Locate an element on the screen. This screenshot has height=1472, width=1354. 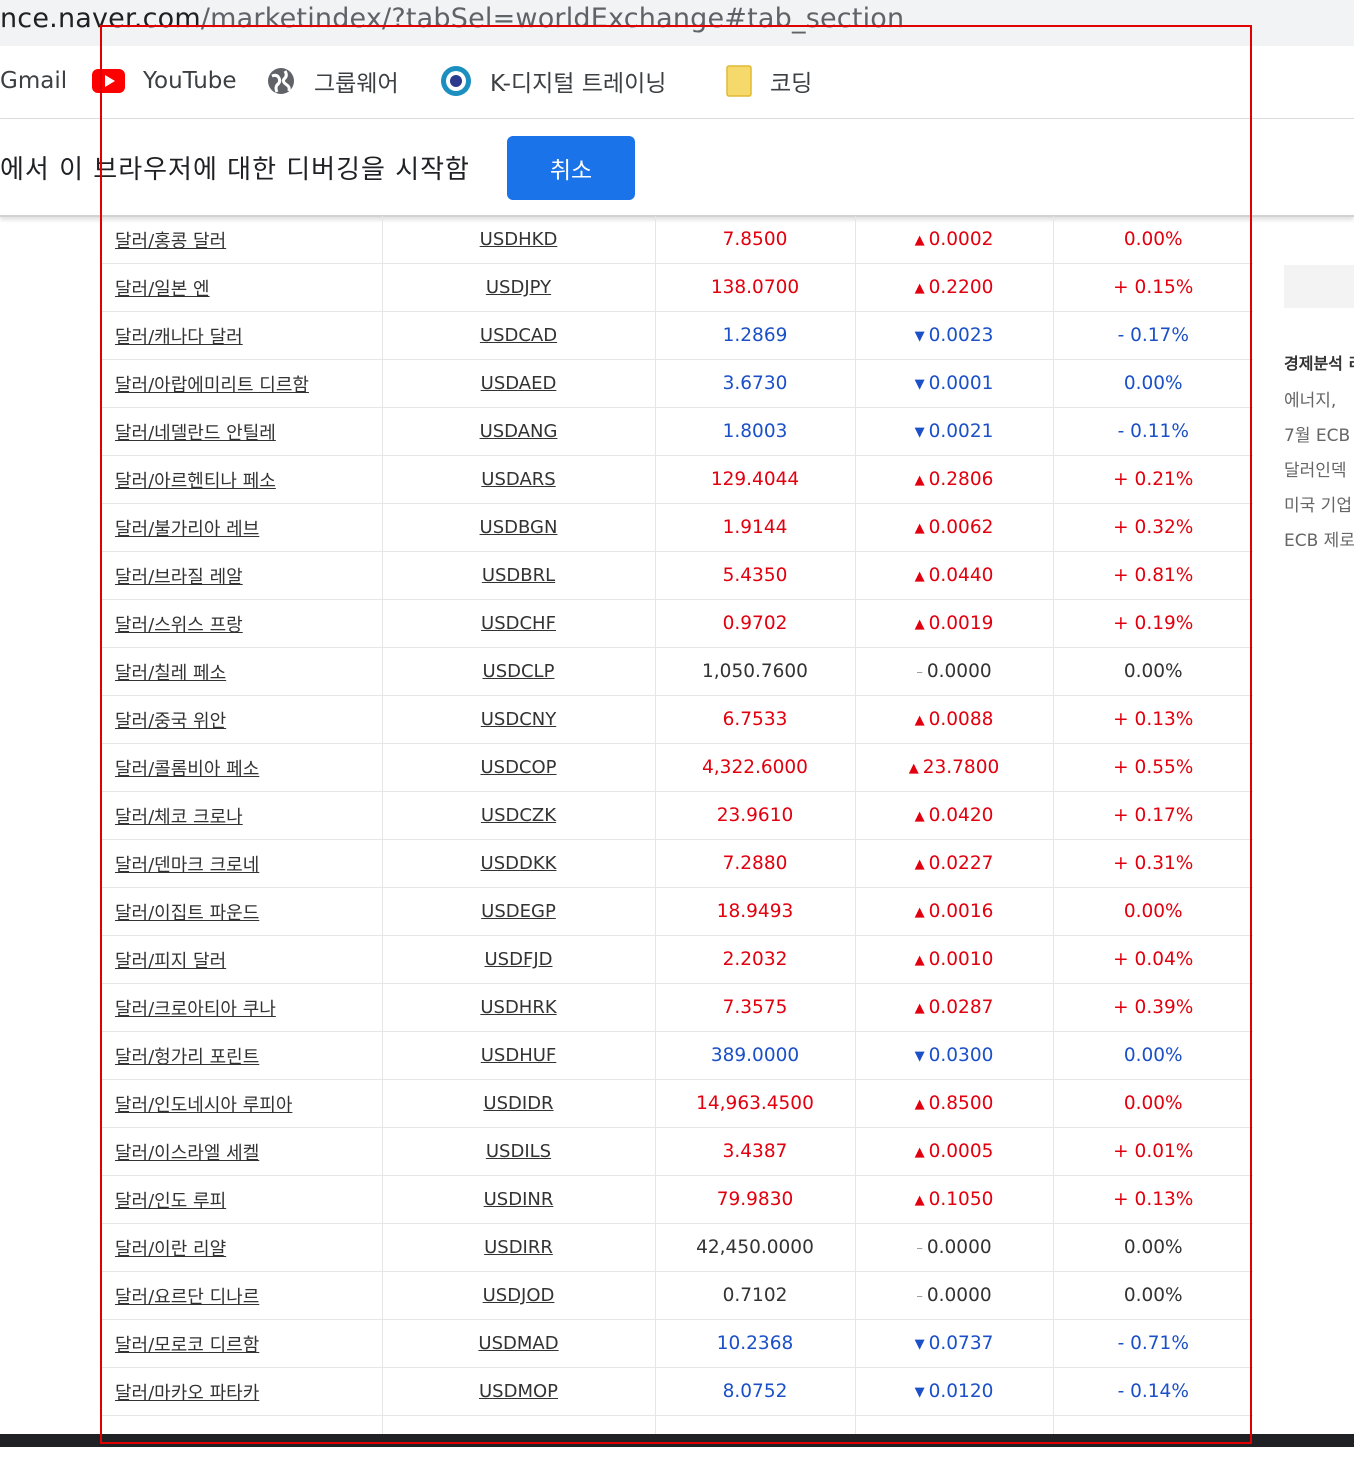
bookmark-groupware: 그룹웨어 is located at coordinates (332, 81).